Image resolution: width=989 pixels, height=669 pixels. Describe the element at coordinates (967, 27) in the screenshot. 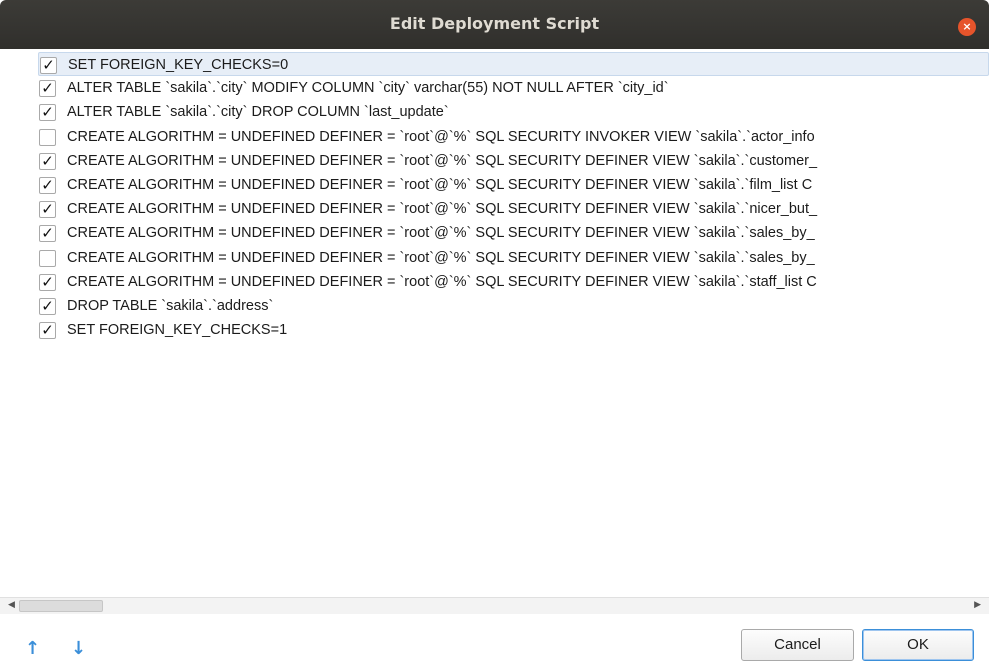

I see `close-button: ×` at that location.